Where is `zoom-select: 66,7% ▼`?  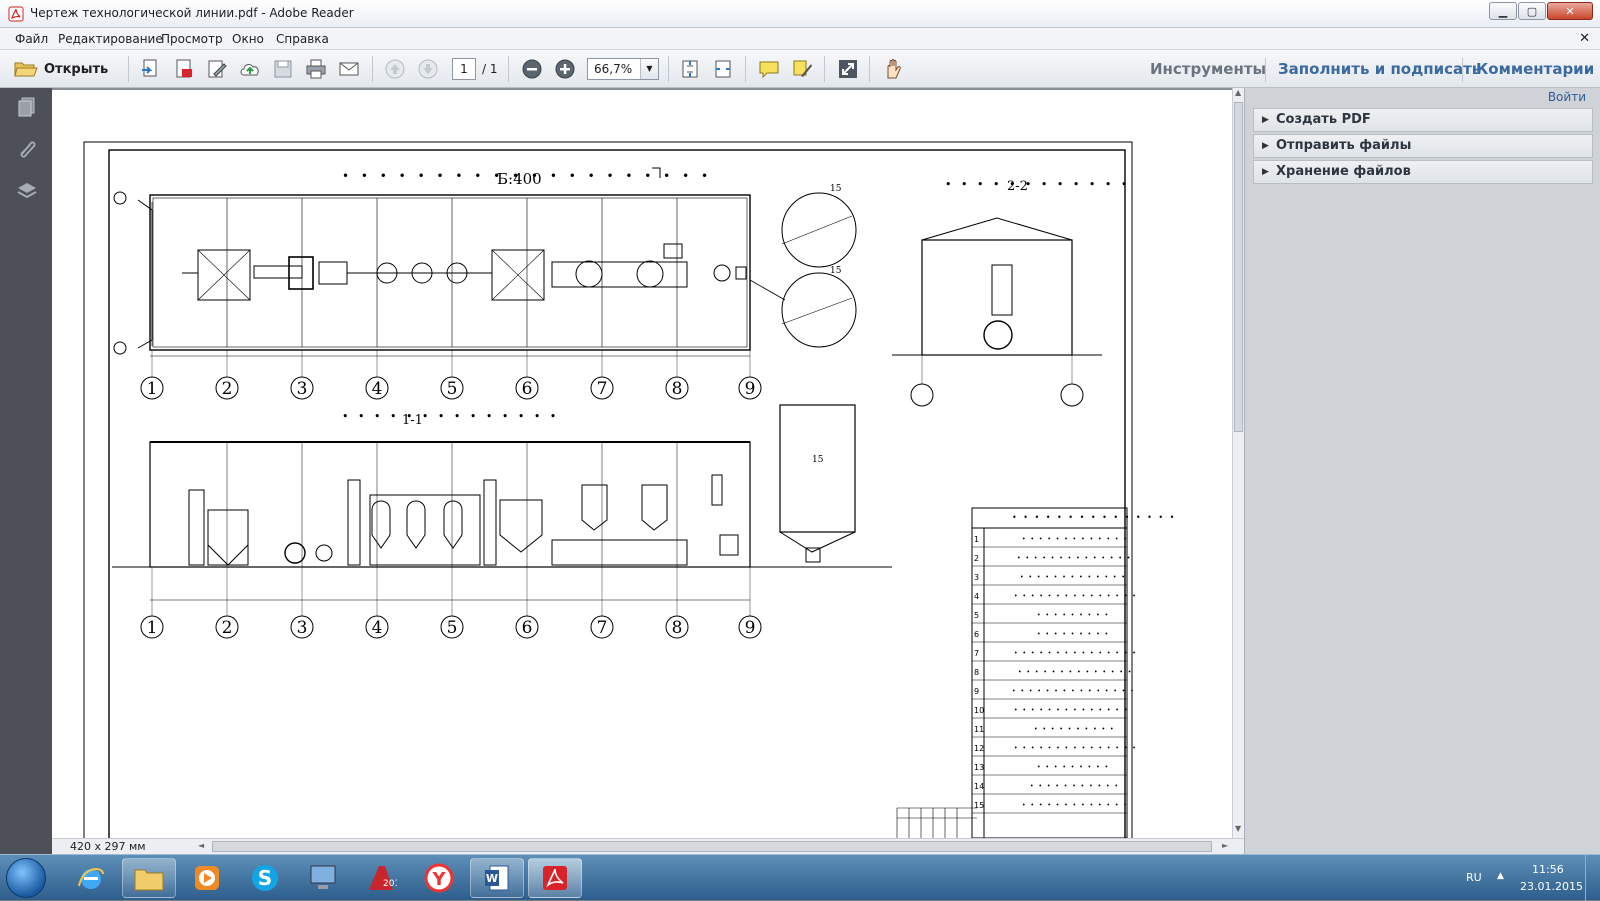
zoom-select: 66,7% ▼ is located at coordinates (623, 69).